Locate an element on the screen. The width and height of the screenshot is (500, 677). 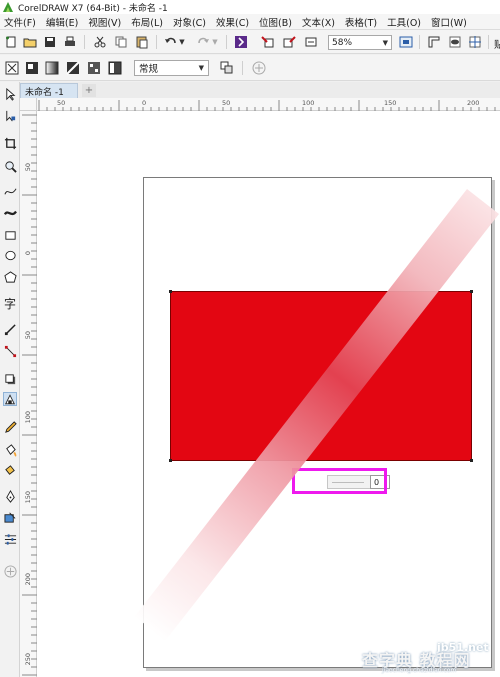
menu-effects: 效果(C) is located at coordinates (233, 22).